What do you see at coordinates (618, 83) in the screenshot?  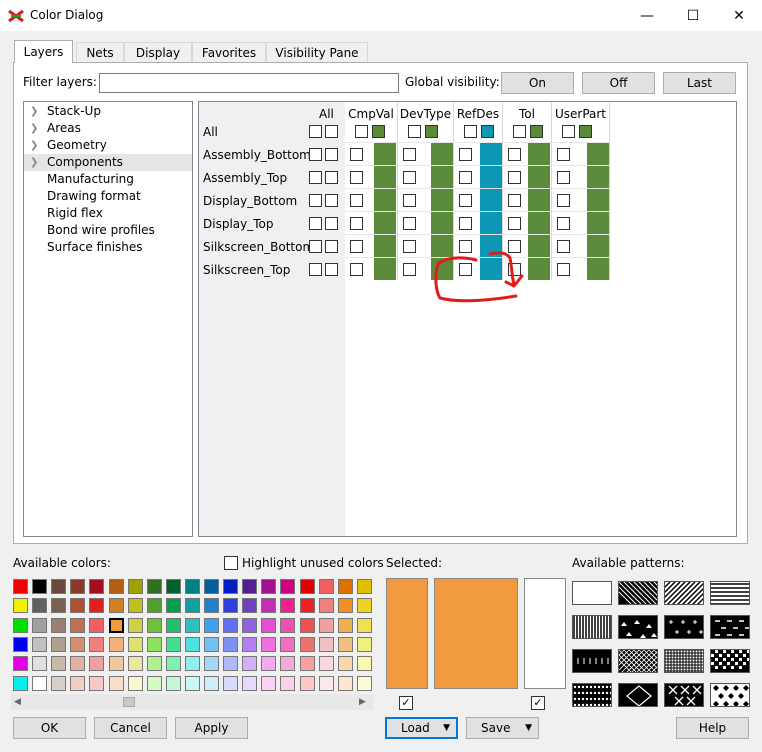 I see `visibility-off-button: Off` at bounding box center [618, 83].